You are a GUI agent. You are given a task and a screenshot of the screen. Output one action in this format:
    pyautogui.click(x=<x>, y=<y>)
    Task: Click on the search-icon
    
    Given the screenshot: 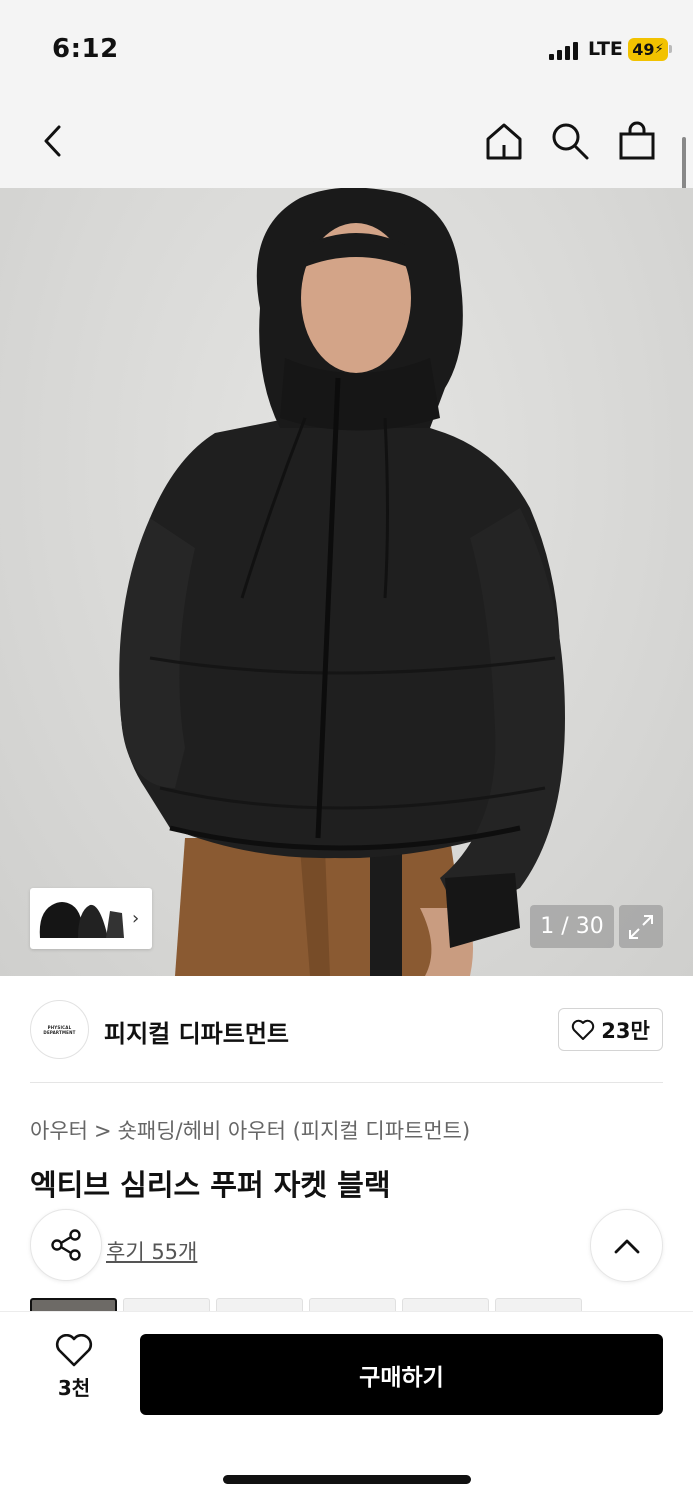 What is the action you would take?
    pyautogui.click(x=570, y=141)
    